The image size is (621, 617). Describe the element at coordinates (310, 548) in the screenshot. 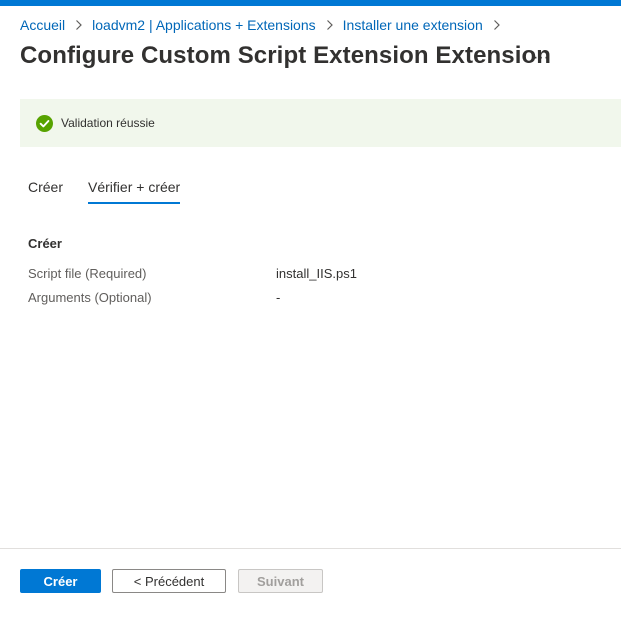

I see `footer-divider` at that location.